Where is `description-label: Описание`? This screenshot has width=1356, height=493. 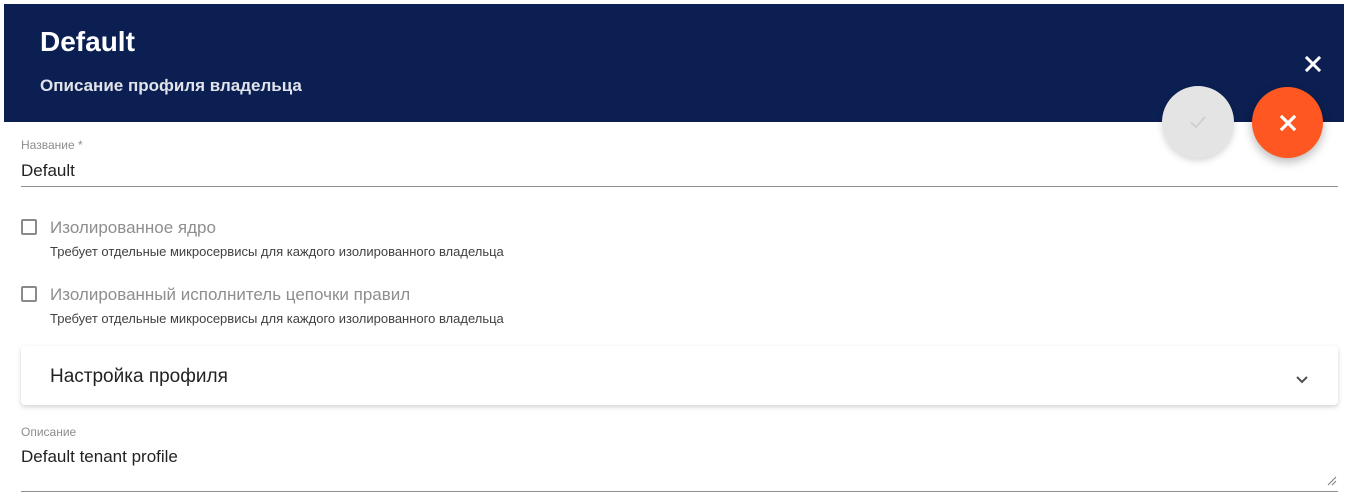 description-label: Описание is located at coordinates (49, 432).